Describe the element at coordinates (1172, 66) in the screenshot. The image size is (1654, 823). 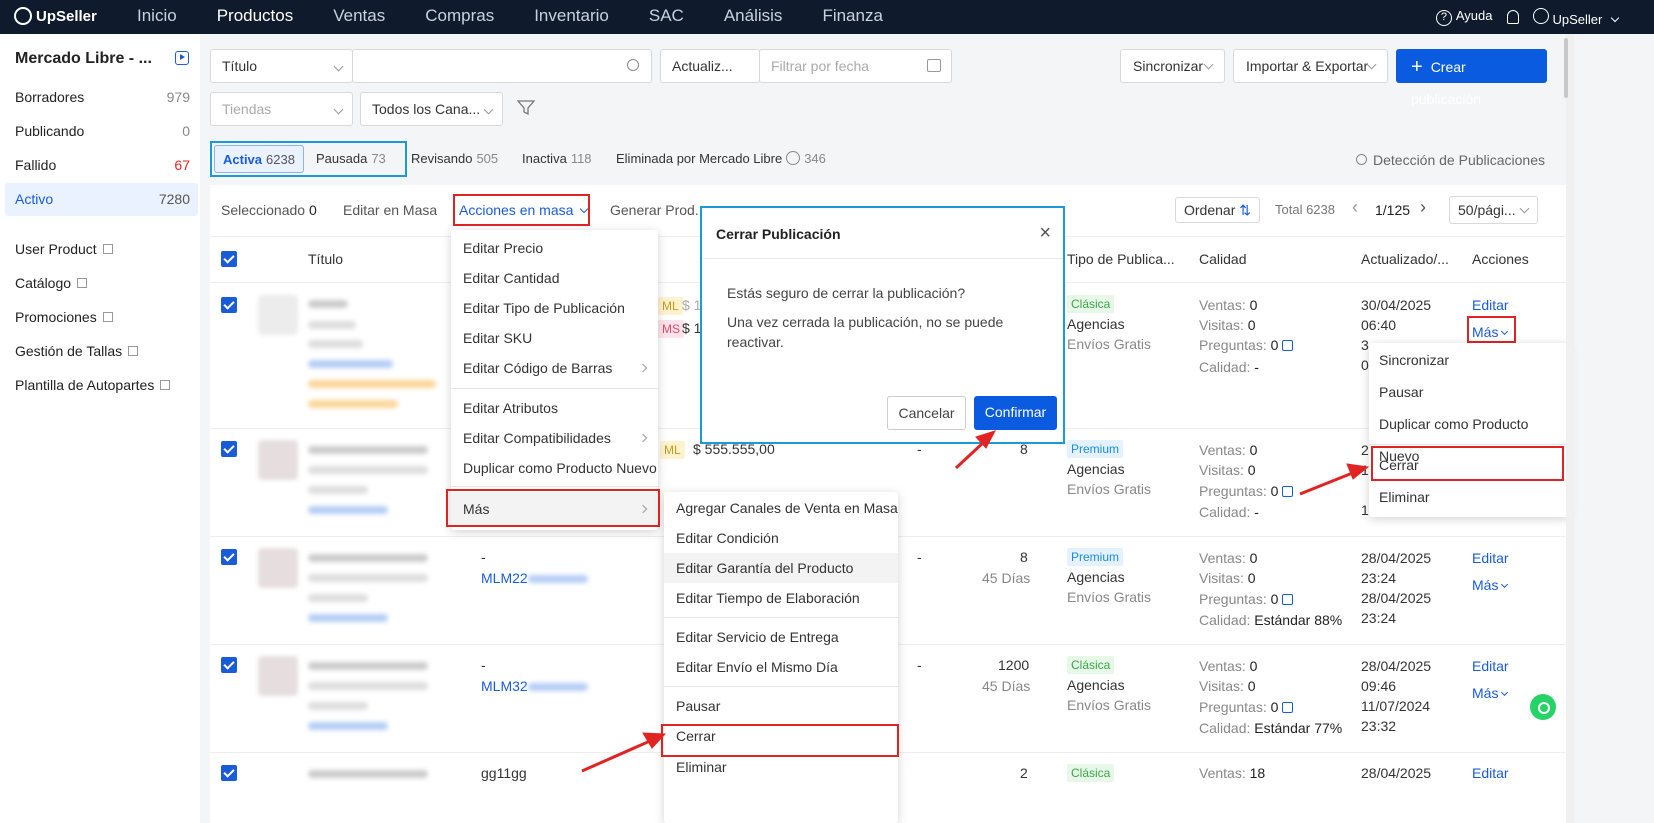
I see `sync-button: Sincronizar` at that location.